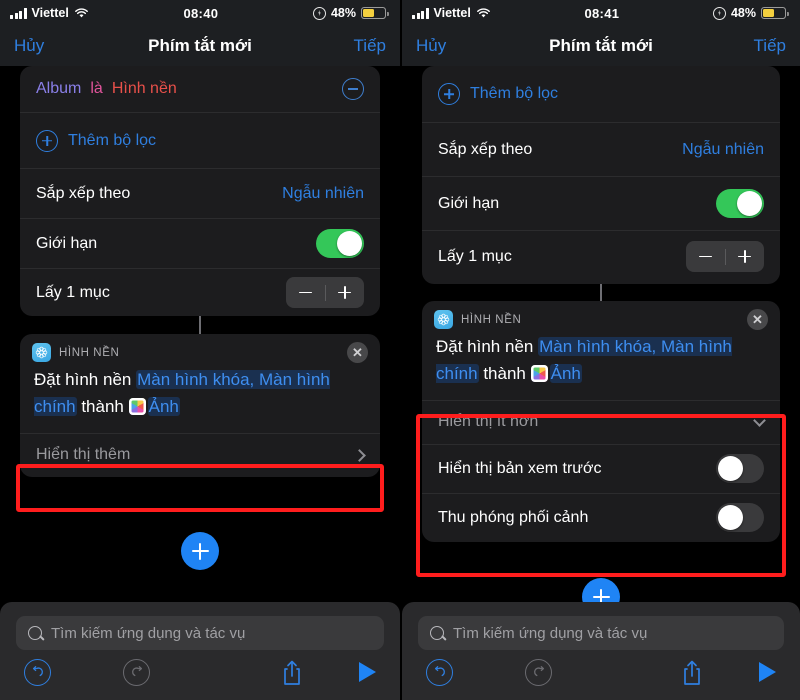 The height and width of the screenshot is (700, 800). Describe the element at coordinates (73, 292) in the screenshot. I see `count-label: Lấy 1 mục` at that location.